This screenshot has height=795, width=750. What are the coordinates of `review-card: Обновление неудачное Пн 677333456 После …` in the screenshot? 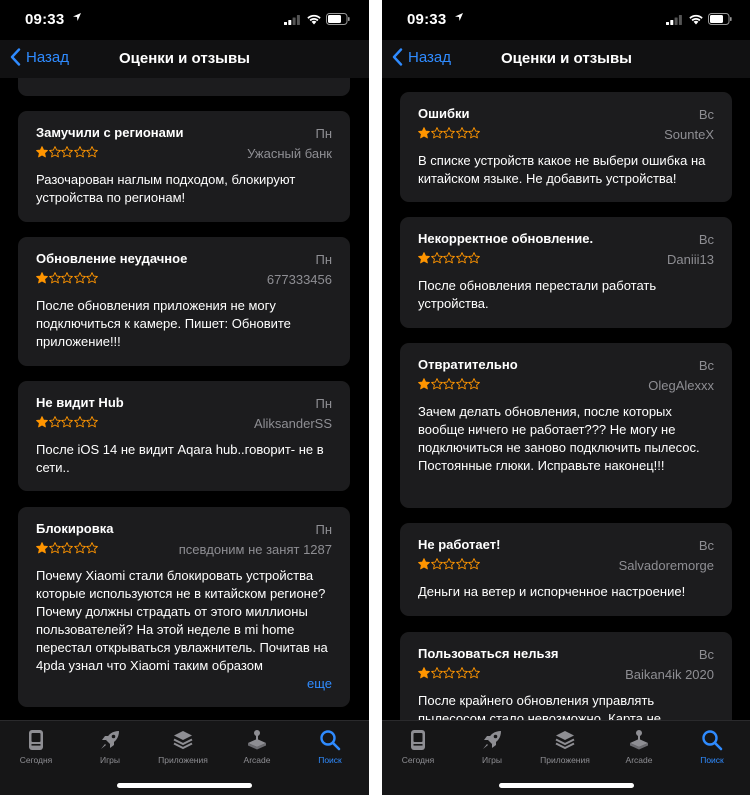 It's located at (184, 301).